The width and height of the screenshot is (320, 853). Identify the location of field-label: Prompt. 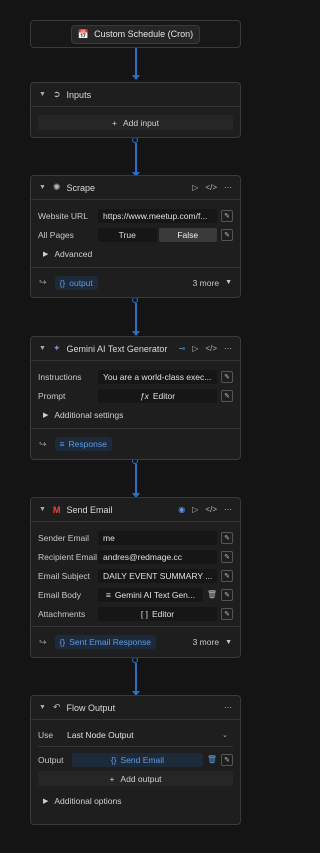
(52, 395).